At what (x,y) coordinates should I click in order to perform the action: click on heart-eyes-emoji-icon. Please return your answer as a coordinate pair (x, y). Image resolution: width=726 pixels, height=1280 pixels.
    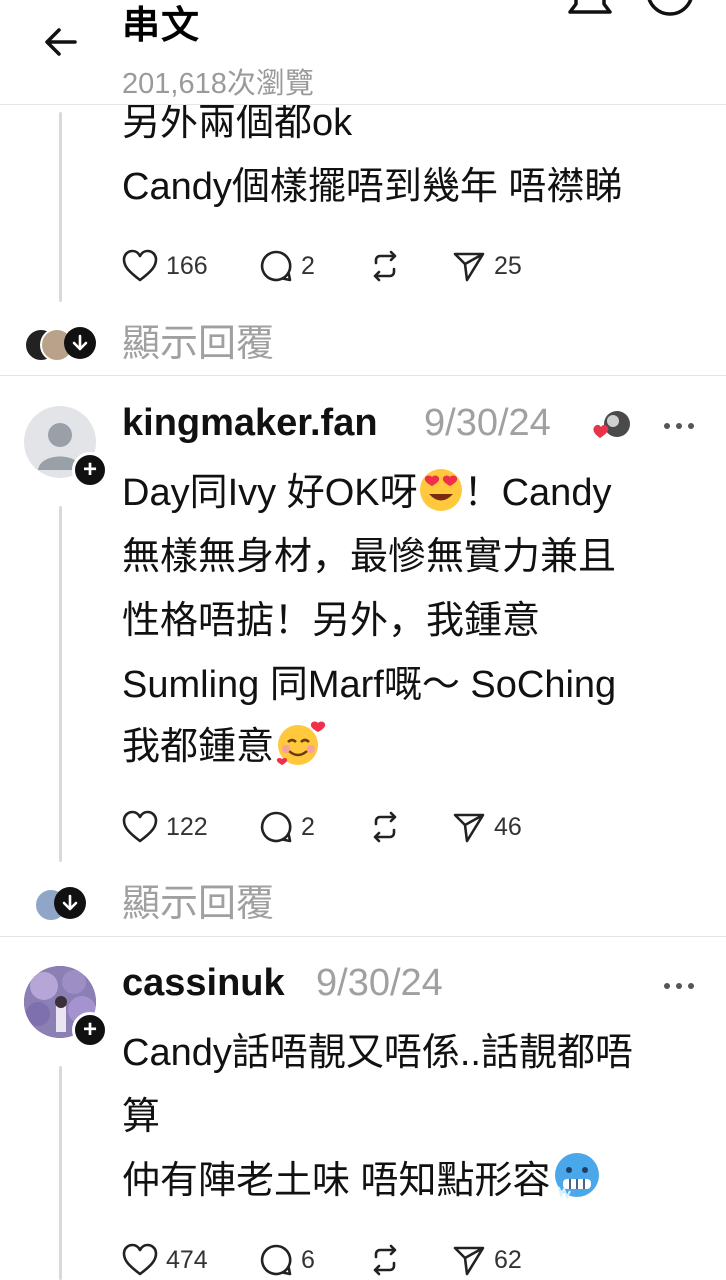
    Looking at the image, I should click on (440, 490).